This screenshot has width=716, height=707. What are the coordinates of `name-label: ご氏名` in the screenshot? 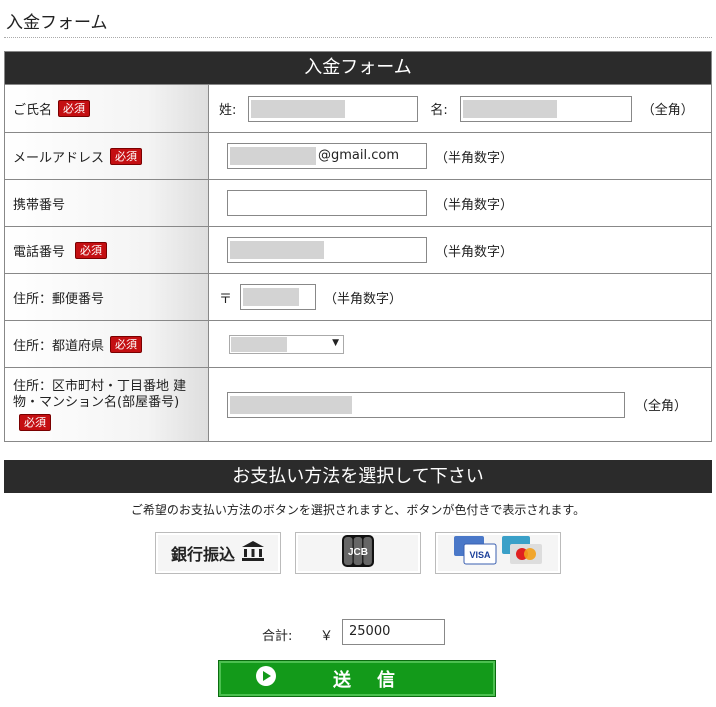 It's located at (33, 110).